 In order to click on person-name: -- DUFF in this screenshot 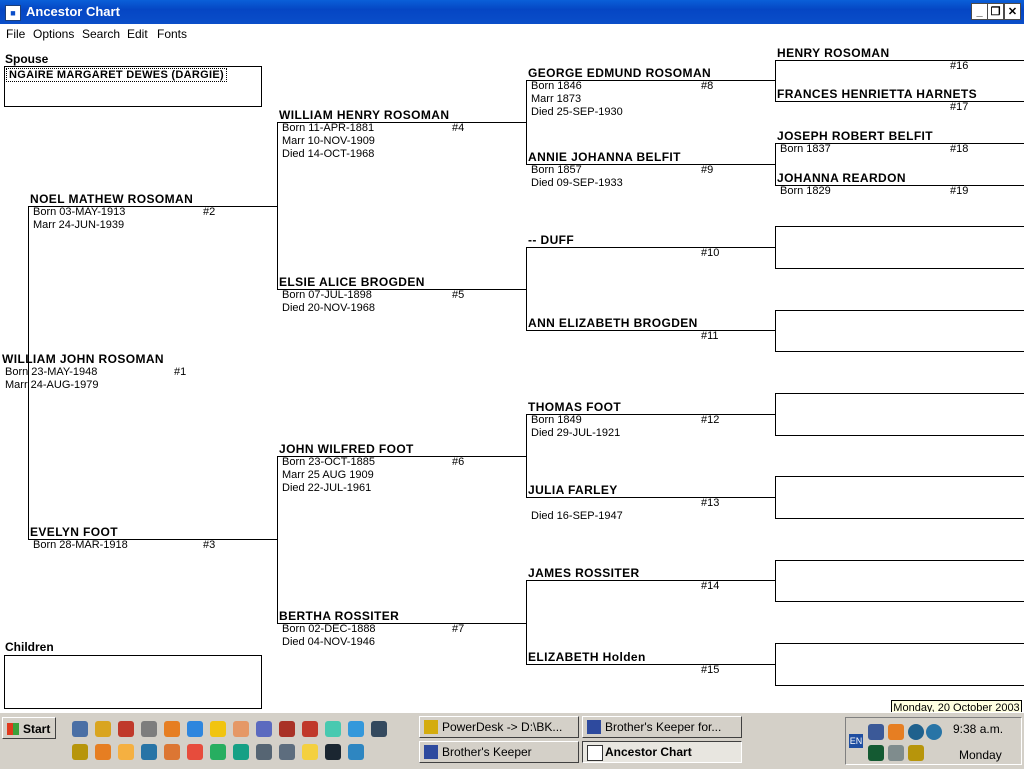, I will do `click(551, 240)`.